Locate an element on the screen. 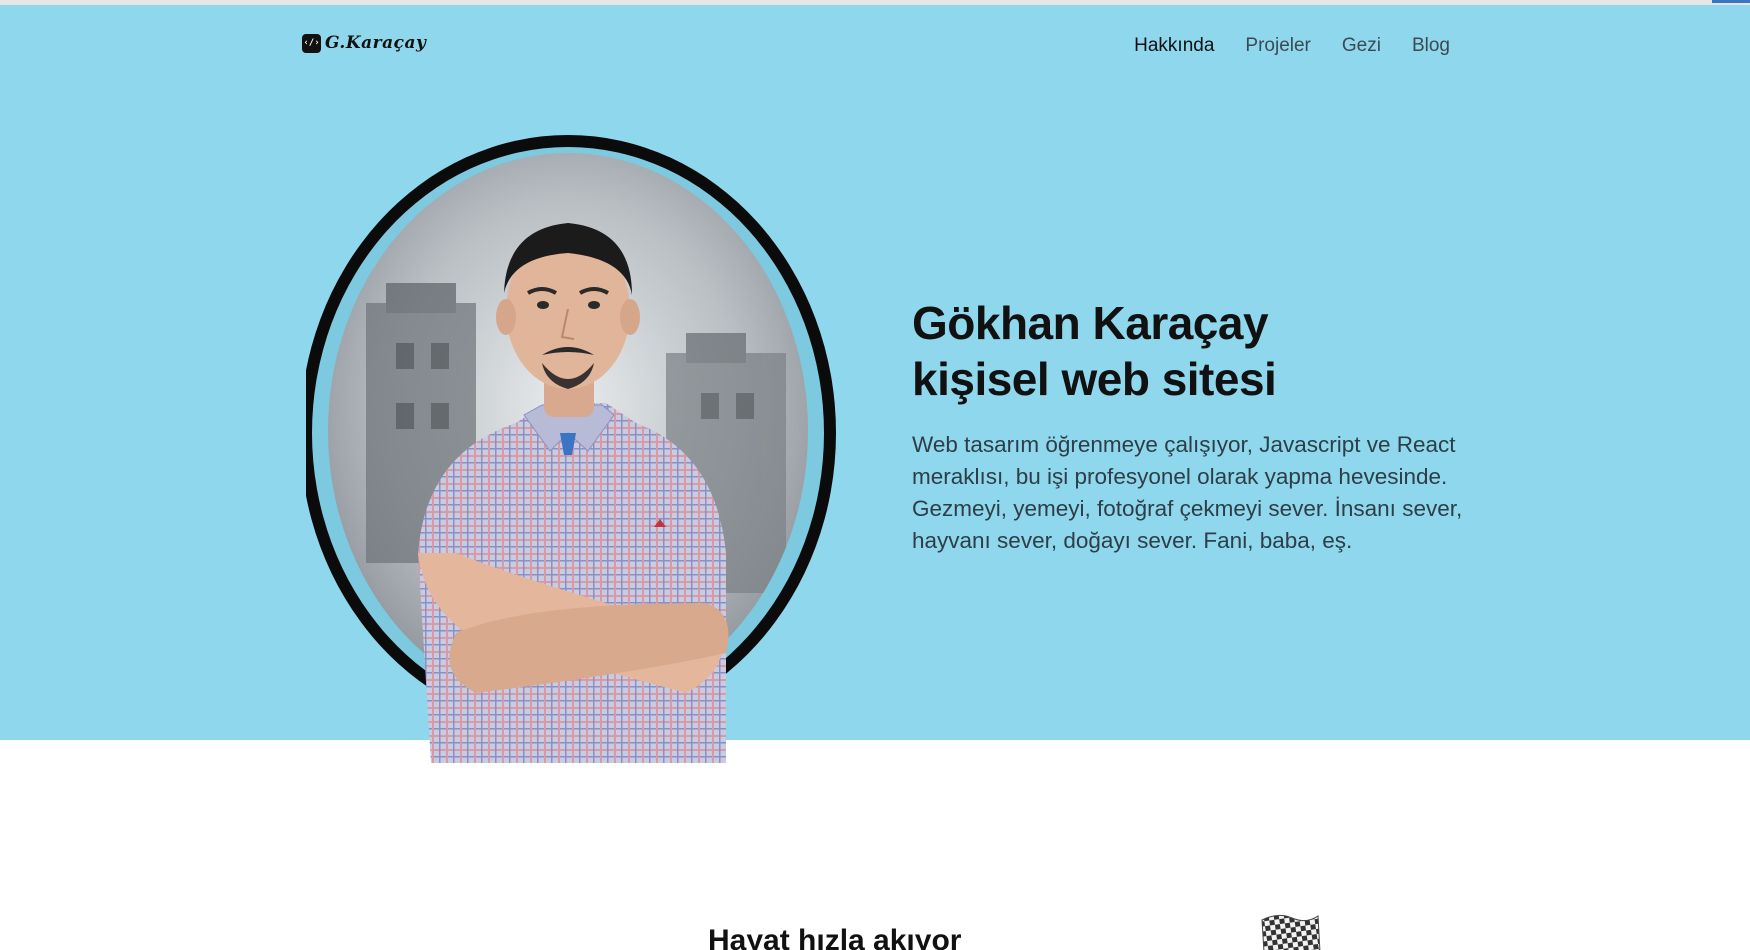 This screenshot has width=1750, height=950. checkered-flag-icon is located at coordinates (1290, 931).